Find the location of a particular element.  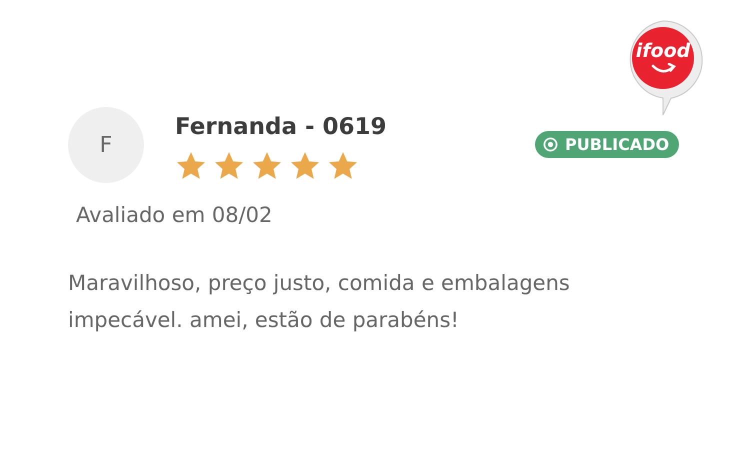

reviewer-name: Fernanda - 0619 is located at coordinates (281, 127).